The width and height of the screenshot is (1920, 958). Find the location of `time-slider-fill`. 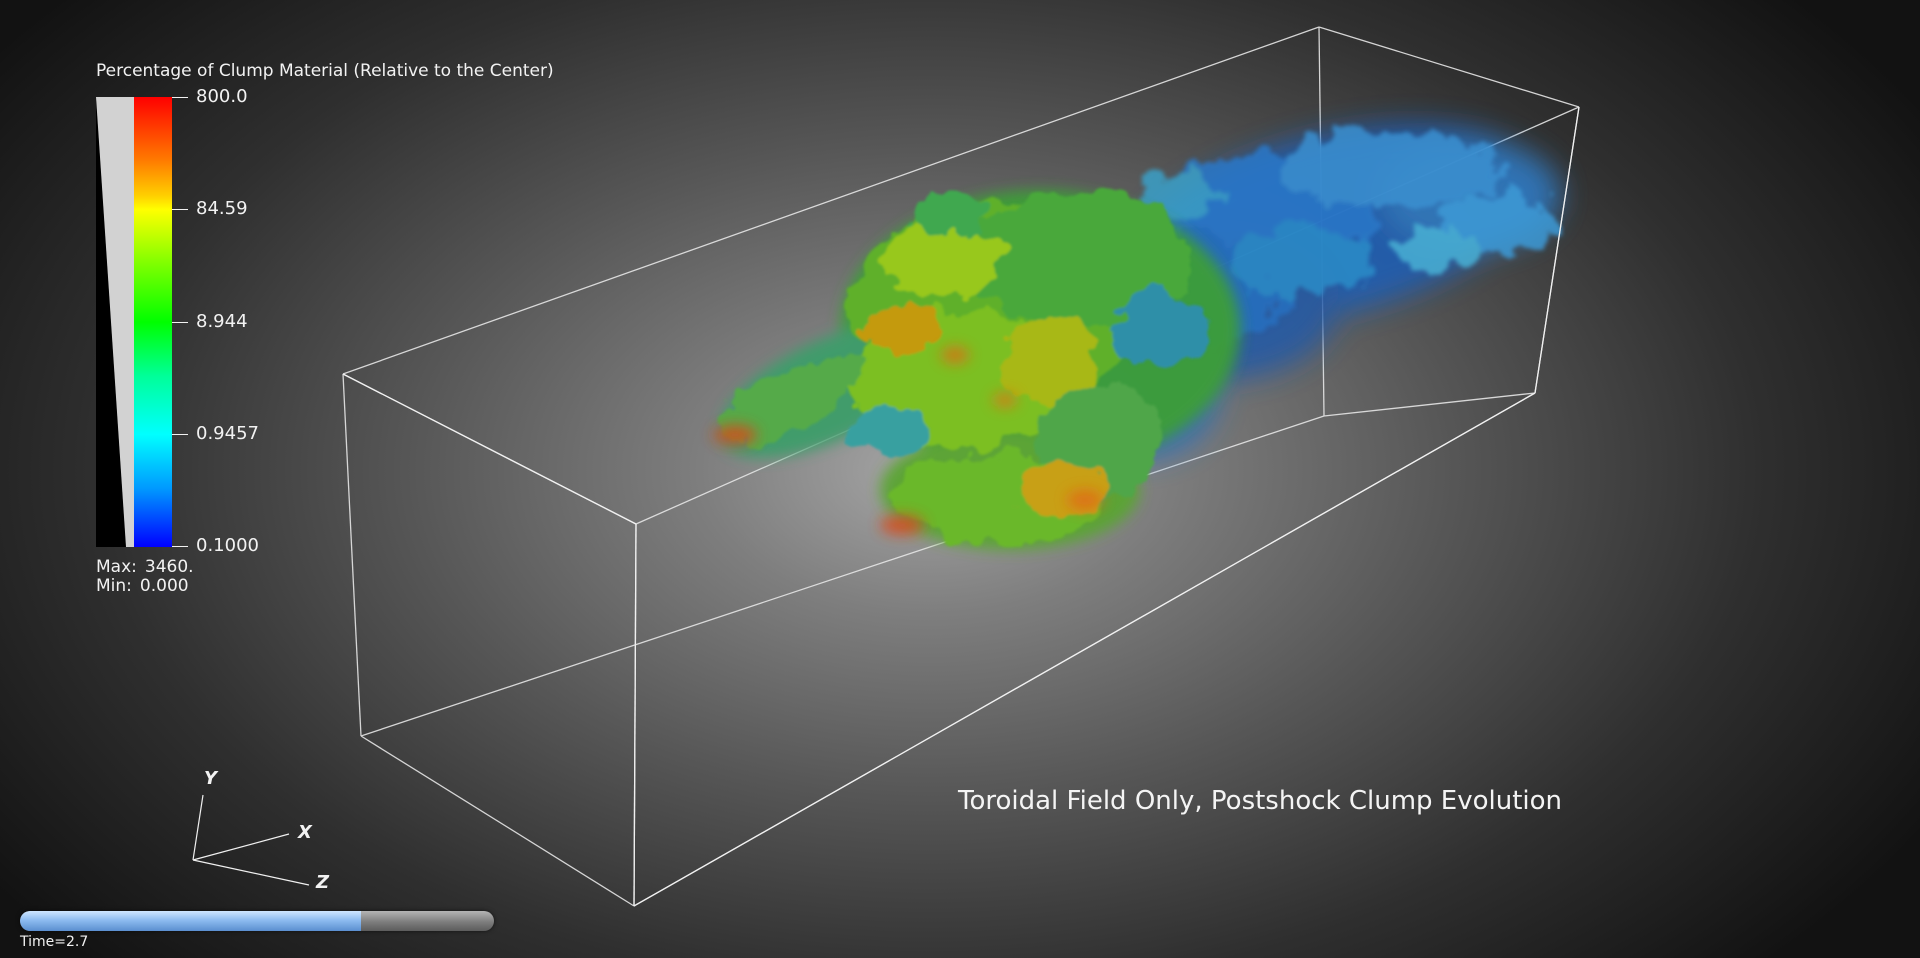

time-slider-fill is located at coordinates (191, 921).